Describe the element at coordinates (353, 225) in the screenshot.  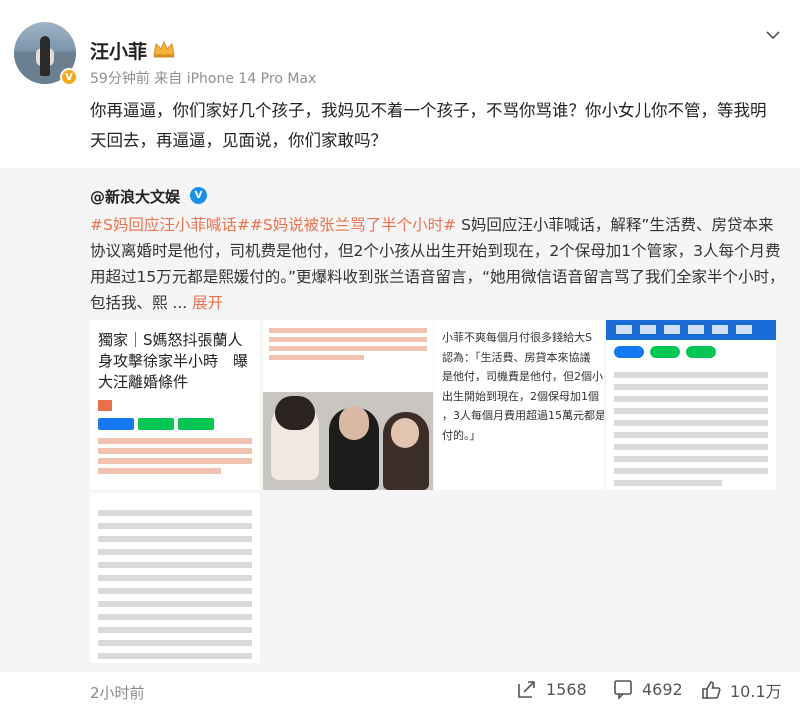
I see `hashtag-link: #S妈说被张兰骂了半个小时#` at that location.